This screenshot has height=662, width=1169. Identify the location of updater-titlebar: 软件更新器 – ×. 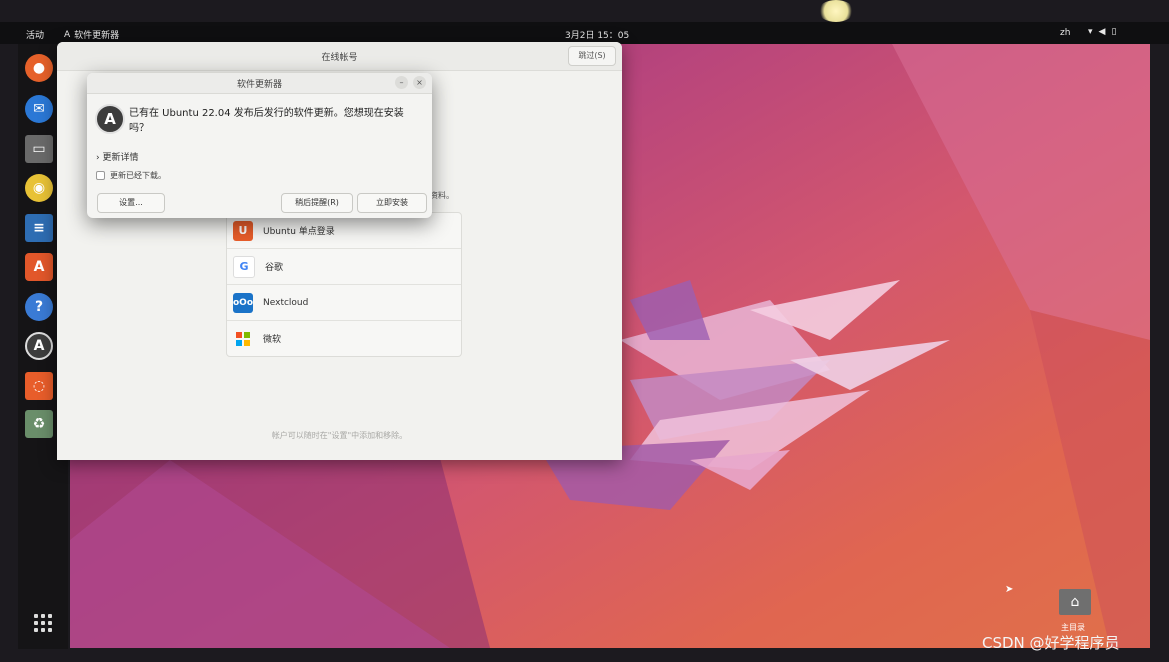
(259, 83).